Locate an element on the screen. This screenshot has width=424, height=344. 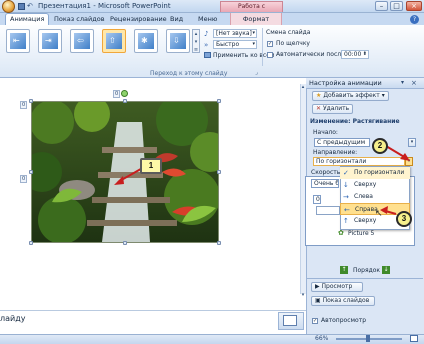
speed-icon: » is located at coordinates (206, 45).